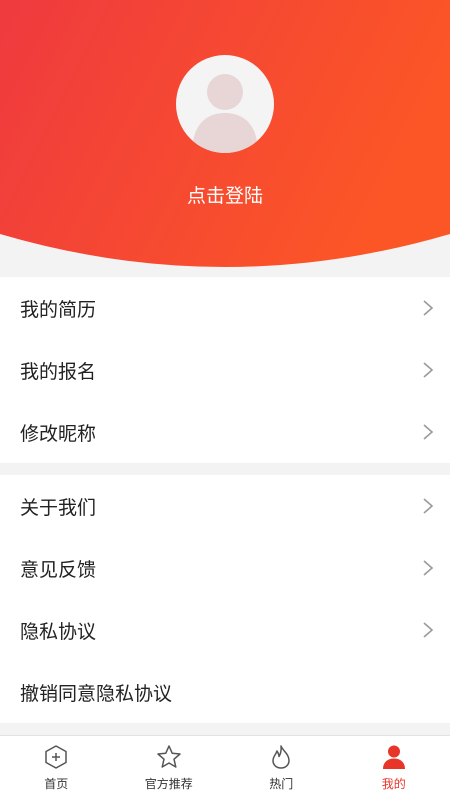  What do you see at coordinates (58, 433) in the screenshot?
I see `menu-item-label: 修改昵称` at bounding box center [58, 433].